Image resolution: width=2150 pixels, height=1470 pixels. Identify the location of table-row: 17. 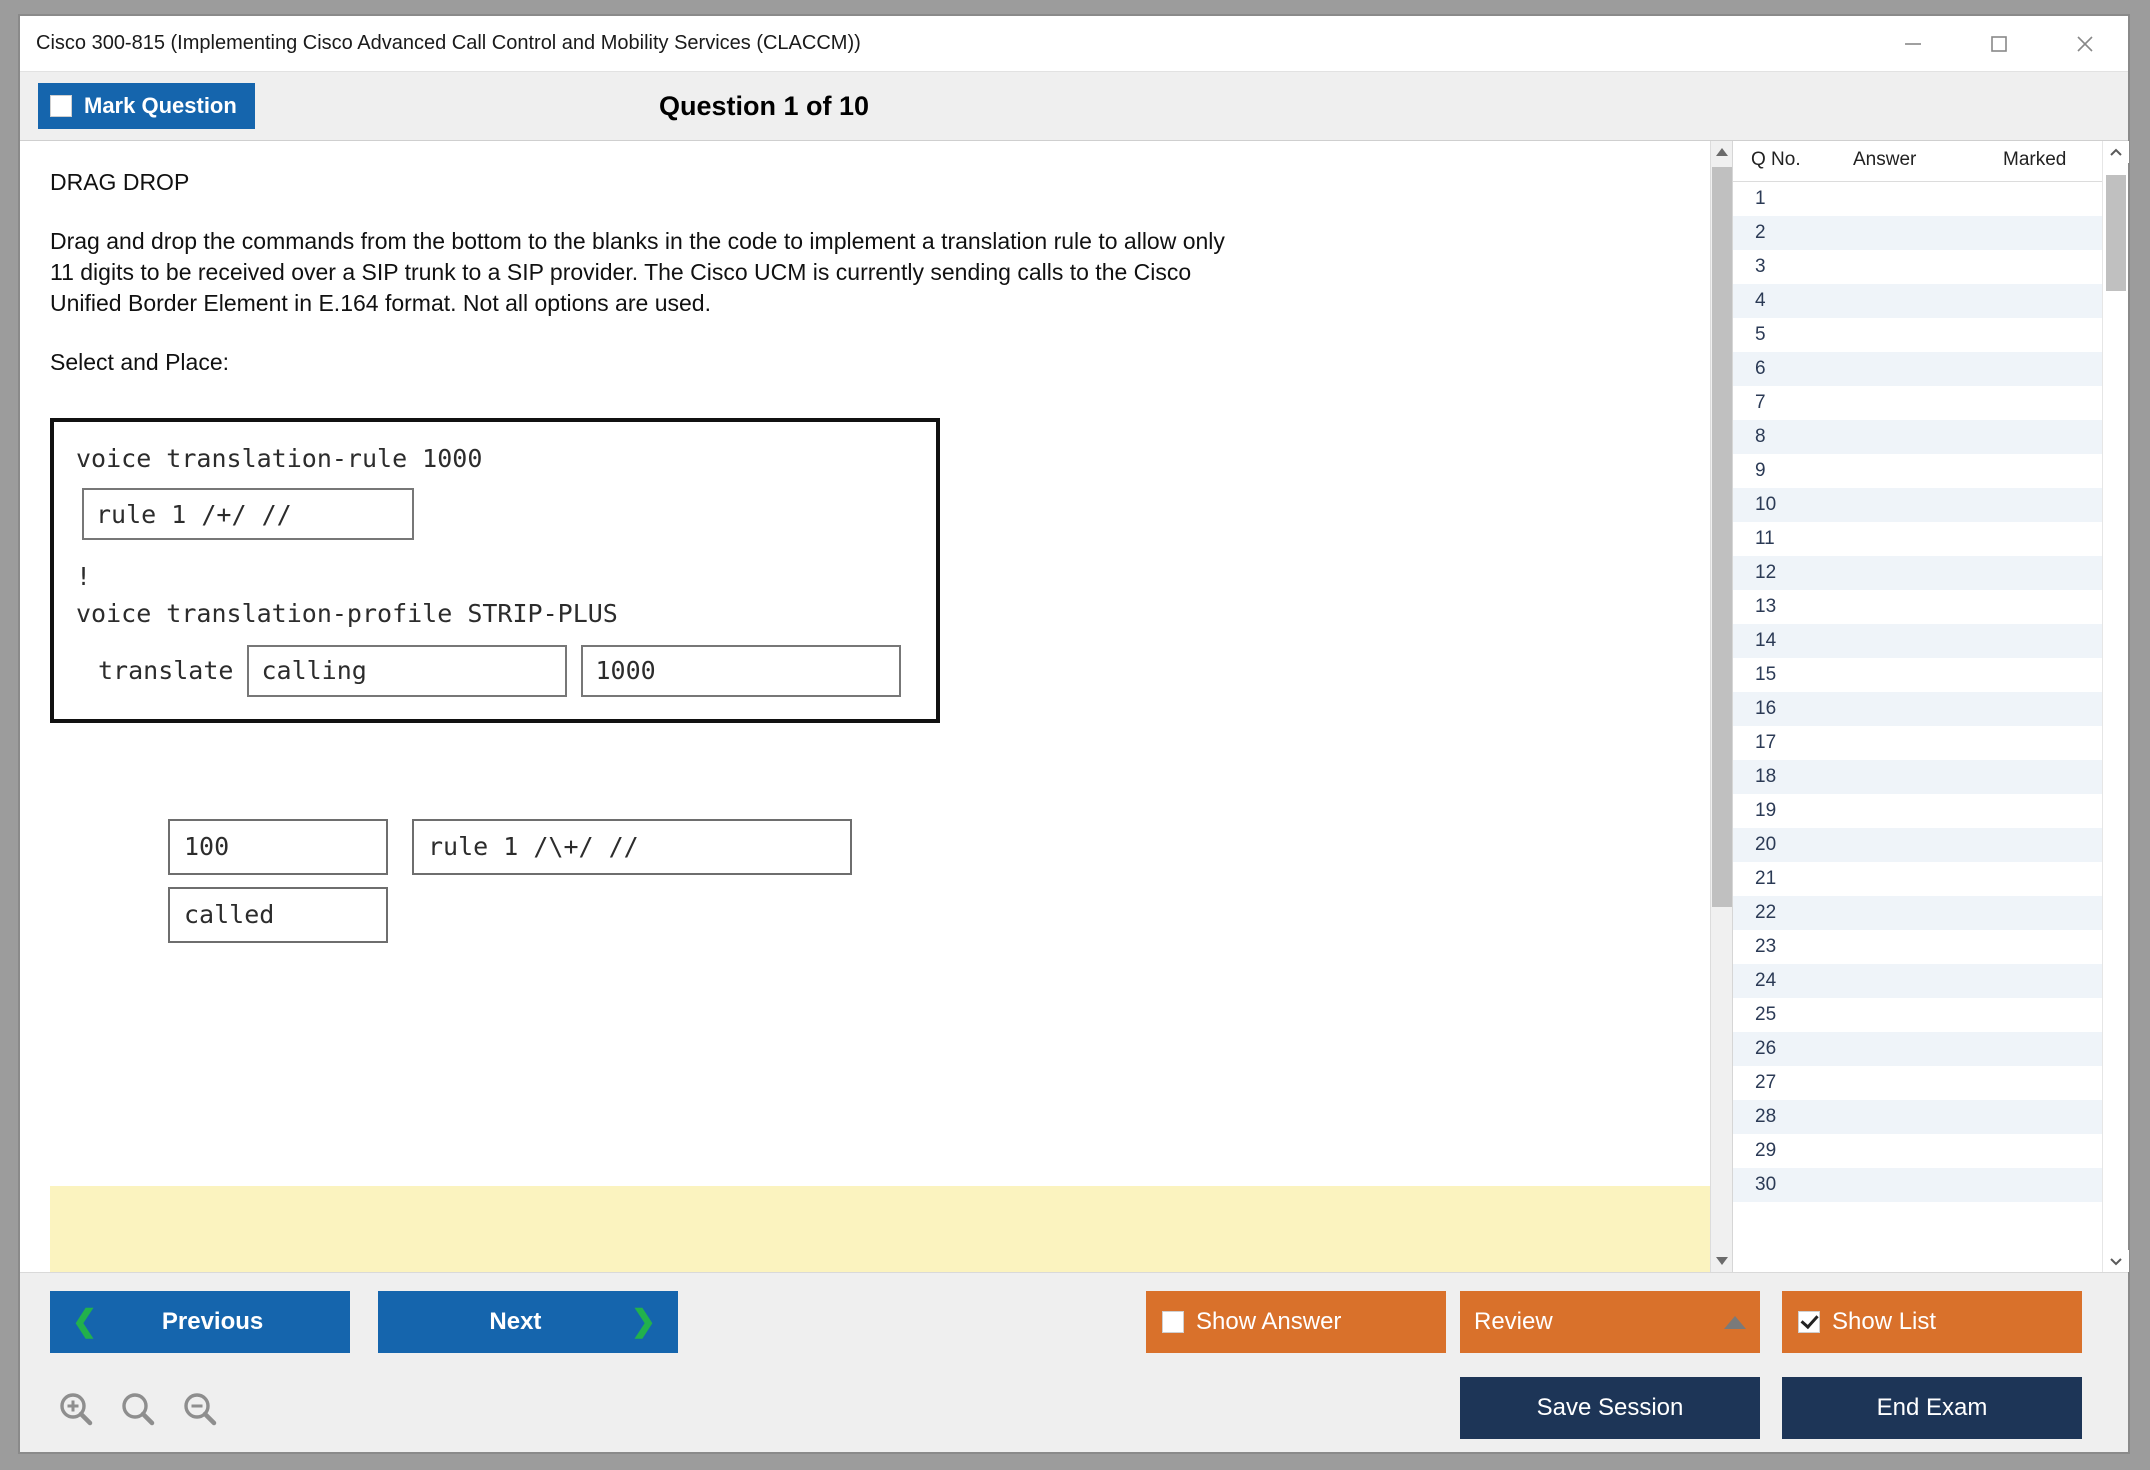
(1930, 743).